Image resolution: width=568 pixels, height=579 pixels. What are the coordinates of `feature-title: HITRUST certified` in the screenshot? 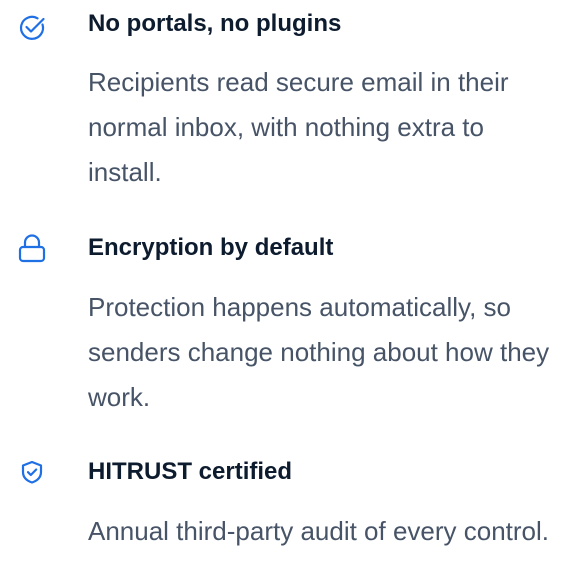 It's located at (190, 471).